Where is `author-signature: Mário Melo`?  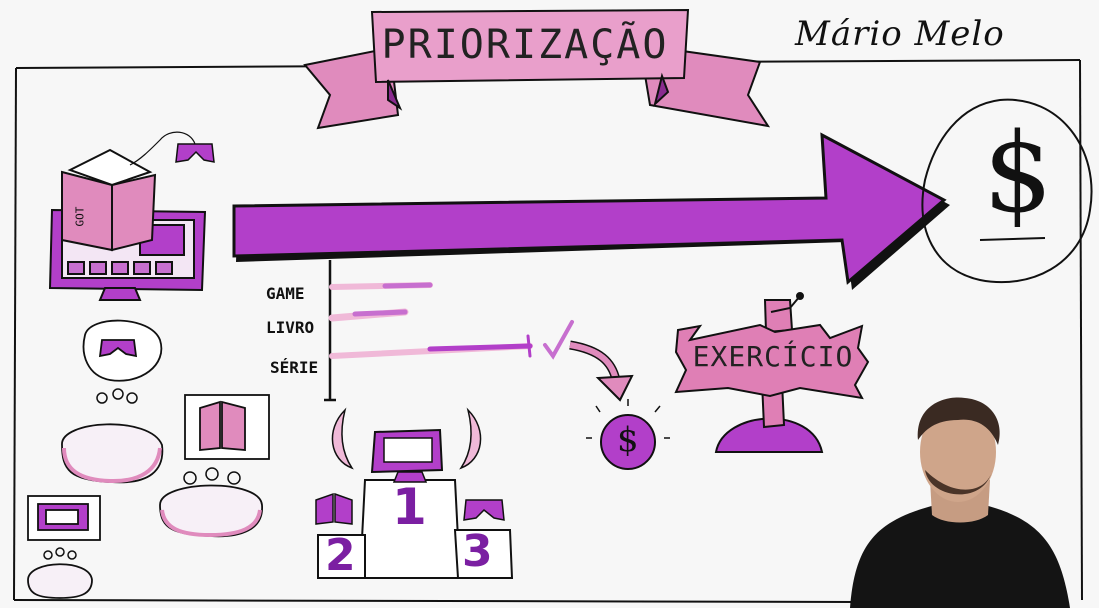
author-signature: Mário Melo is located at coordinates (900, 34).